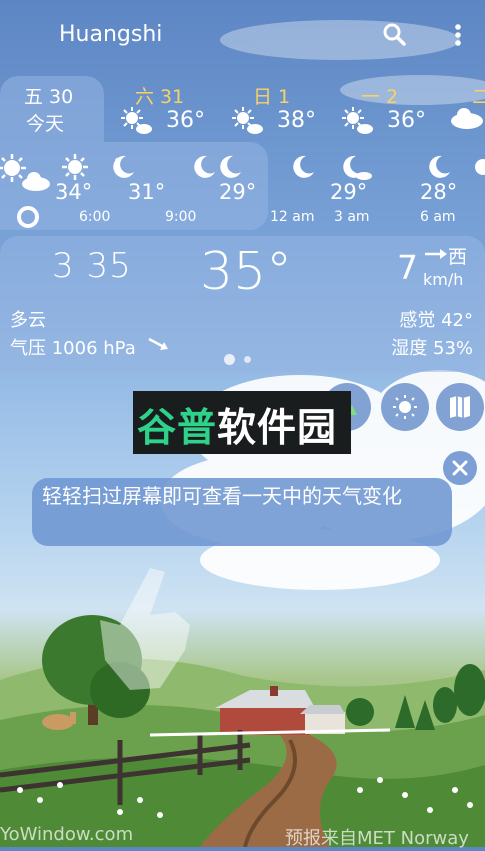 Image resolution: width=485 pixels, height=851 pixels. Describe the element at coordinates (377, 837) in the screenshot. I see `footer-source: 预报来自MET Norway` at that location.